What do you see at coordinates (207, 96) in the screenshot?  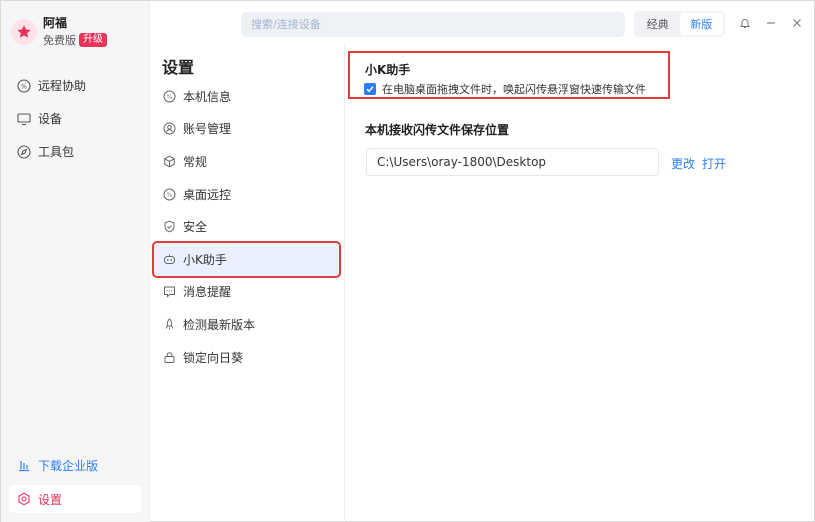 I see `settings-item-label: 本机信息` at bounding box center [207, 96].